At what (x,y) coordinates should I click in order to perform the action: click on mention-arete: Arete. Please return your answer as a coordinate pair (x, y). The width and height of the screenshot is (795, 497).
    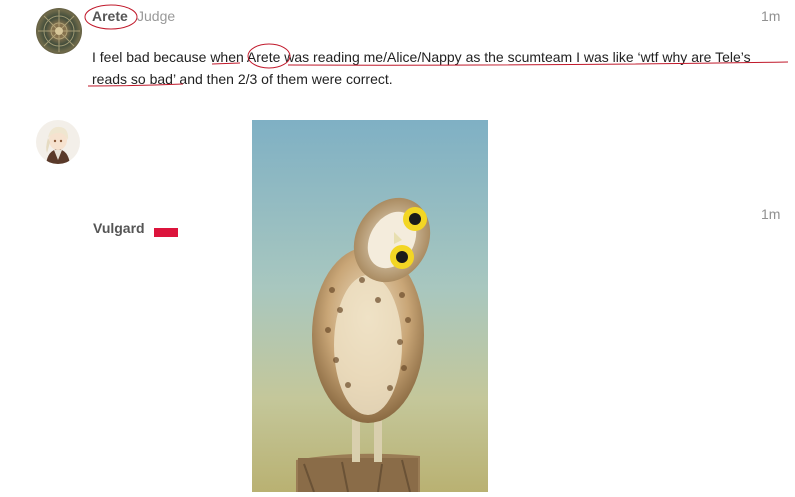
    Looking at the image, I should click on (263, 57).